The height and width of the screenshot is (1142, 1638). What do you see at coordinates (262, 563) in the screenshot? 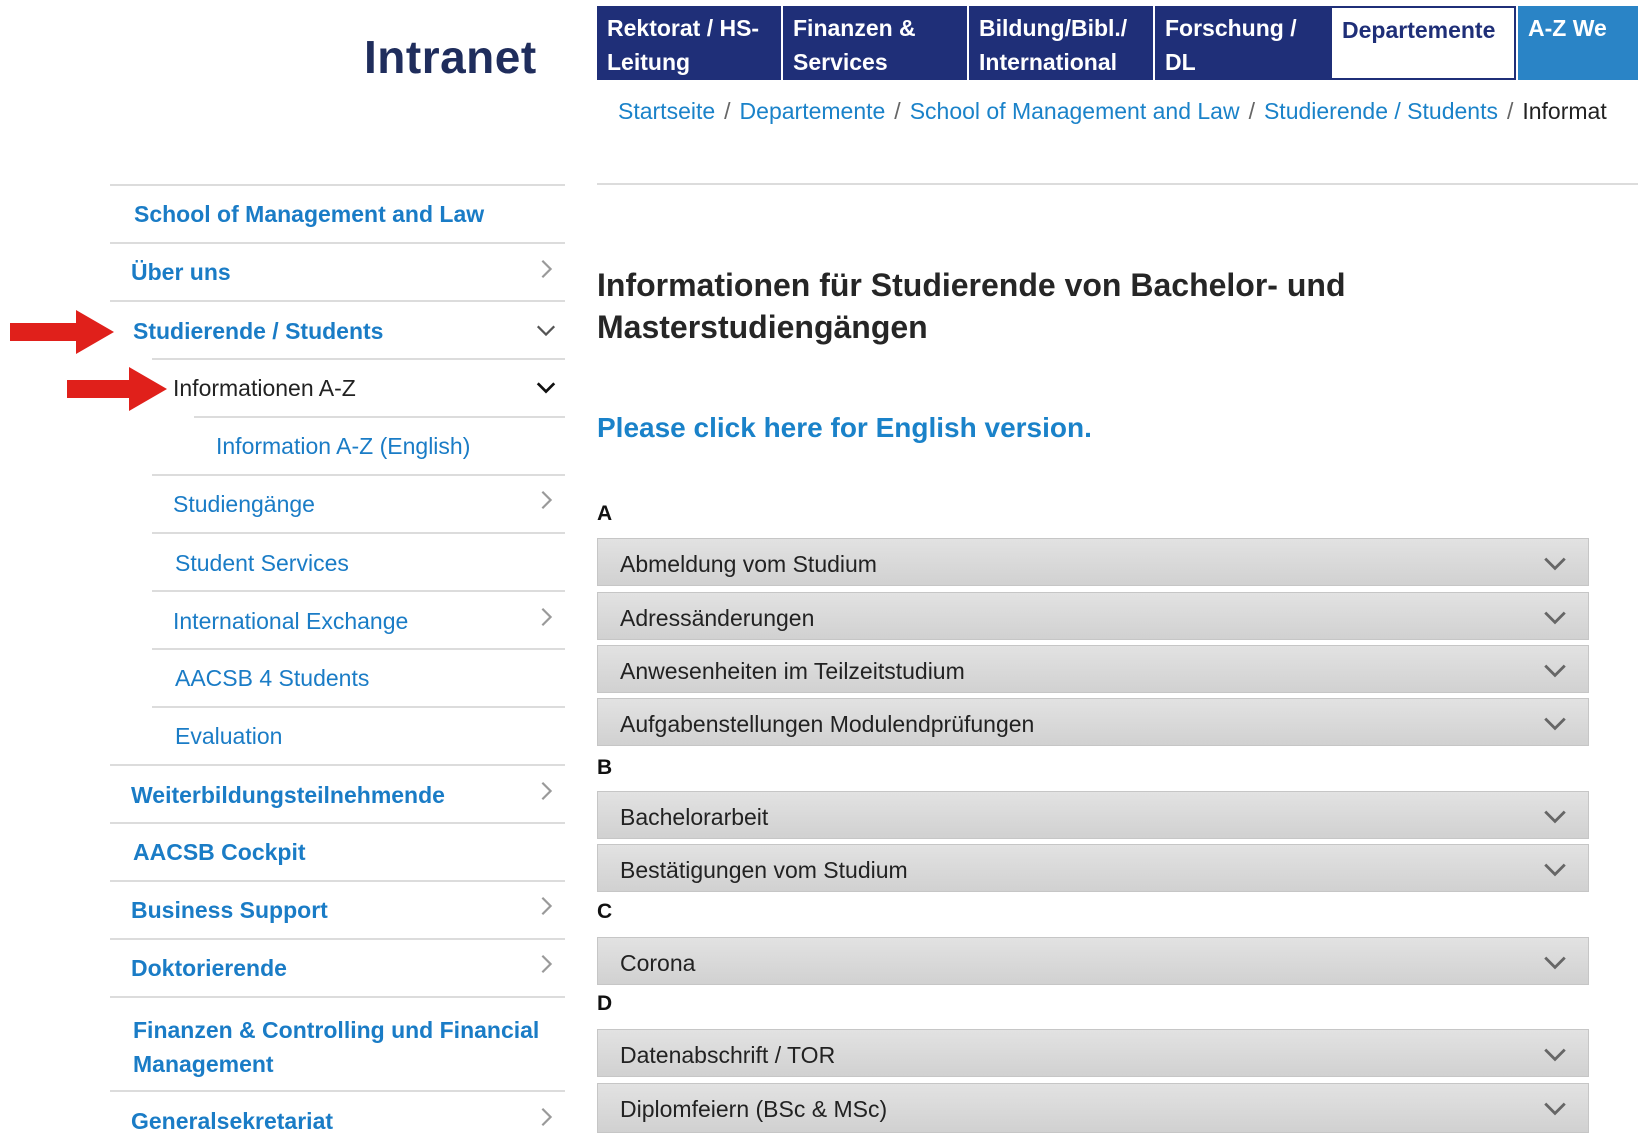
I see `sidebar-item-label: Student Services` at bounding box center [262, 563].